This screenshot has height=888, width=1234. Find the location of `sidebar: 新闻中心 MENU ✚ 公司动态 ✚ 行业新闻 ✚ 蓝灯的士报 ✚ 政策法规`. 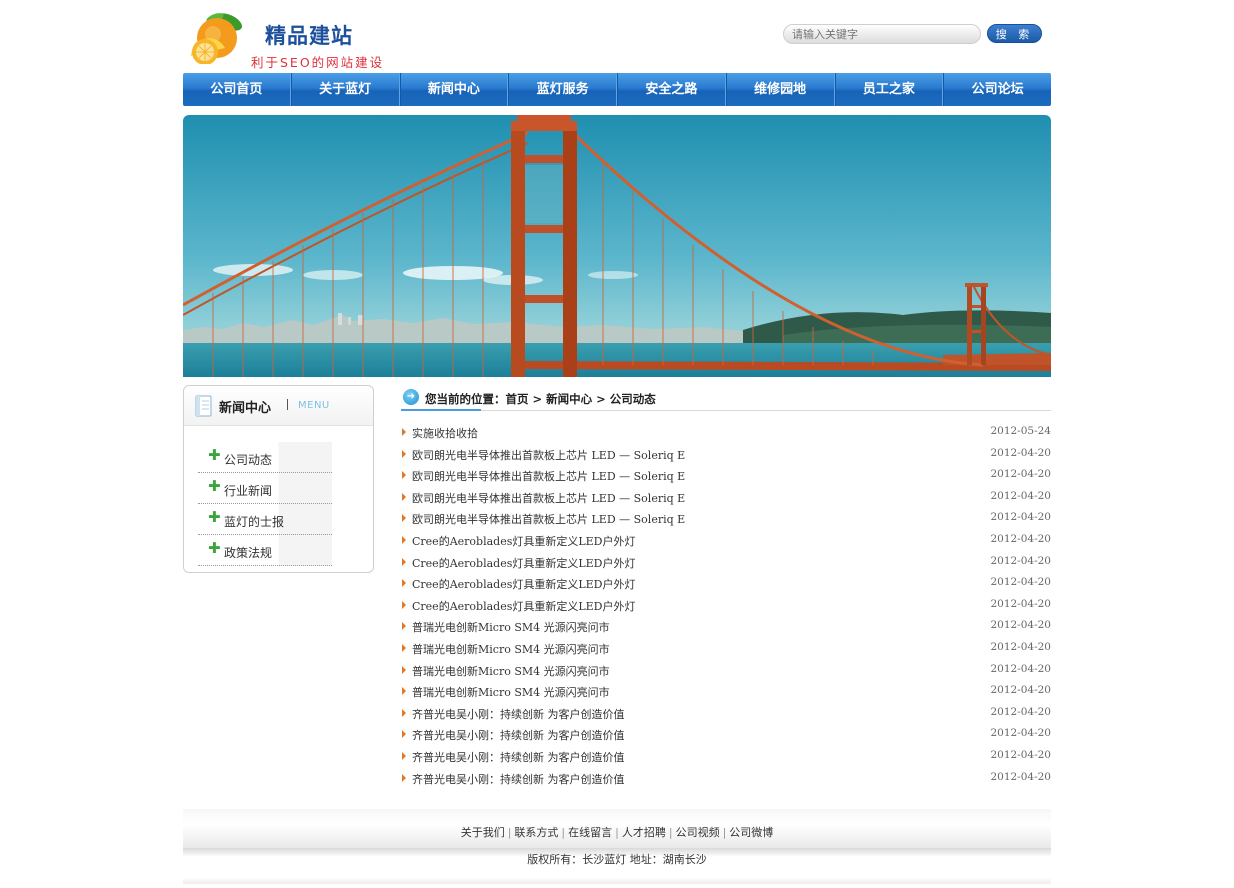

sidebar: 新闻中心 MENU ✚ 公司动态 ✚ 行业新闻 ✚ 蓝灯的士报 ✚ 政策法规 is located at coordinates (278, 479).